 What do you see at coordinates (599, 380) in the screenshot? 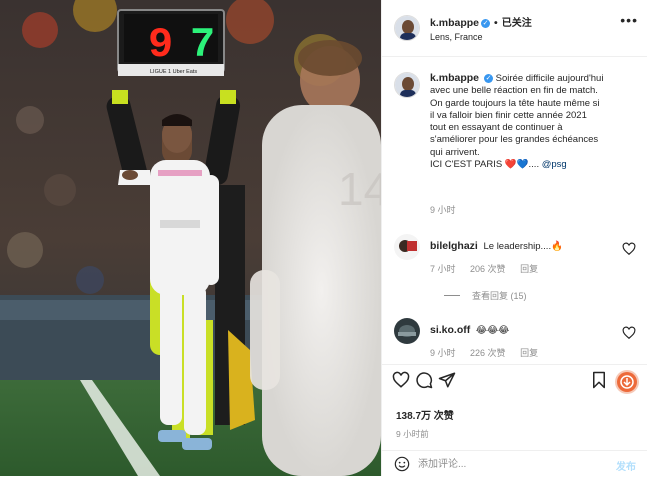
I see `bookmark-icon` at bounding box center [599, 380].